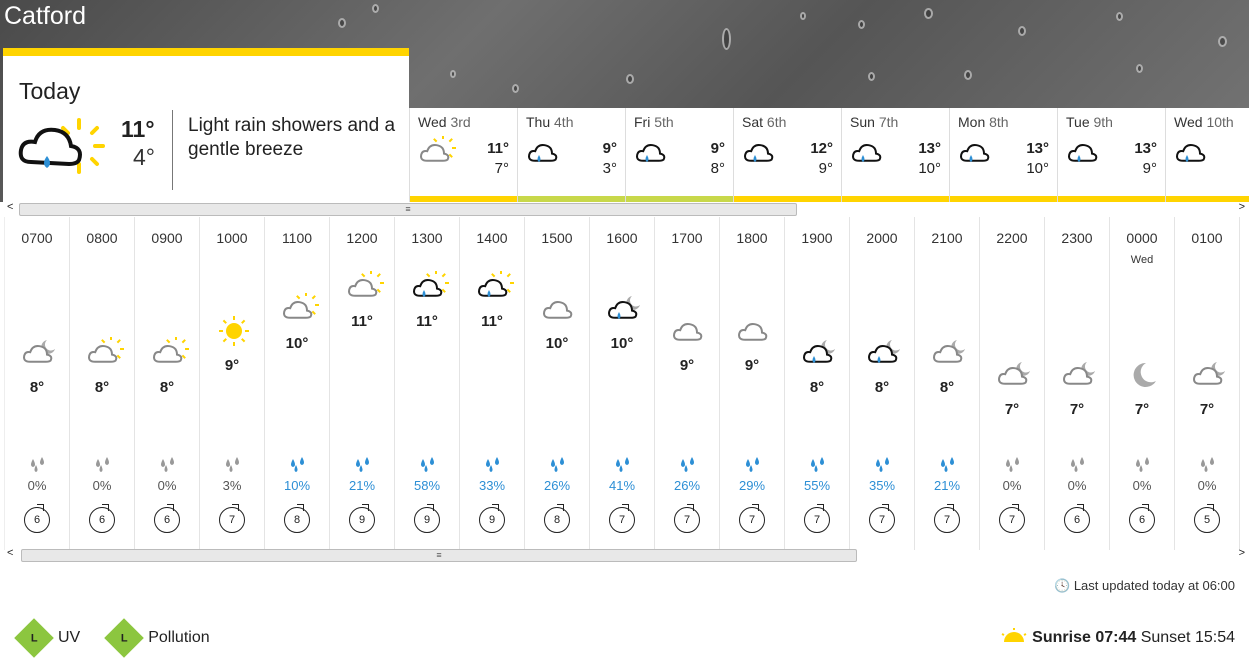  I want to click on hour-column: 2000 8° 35% 7, so click(882, 383).